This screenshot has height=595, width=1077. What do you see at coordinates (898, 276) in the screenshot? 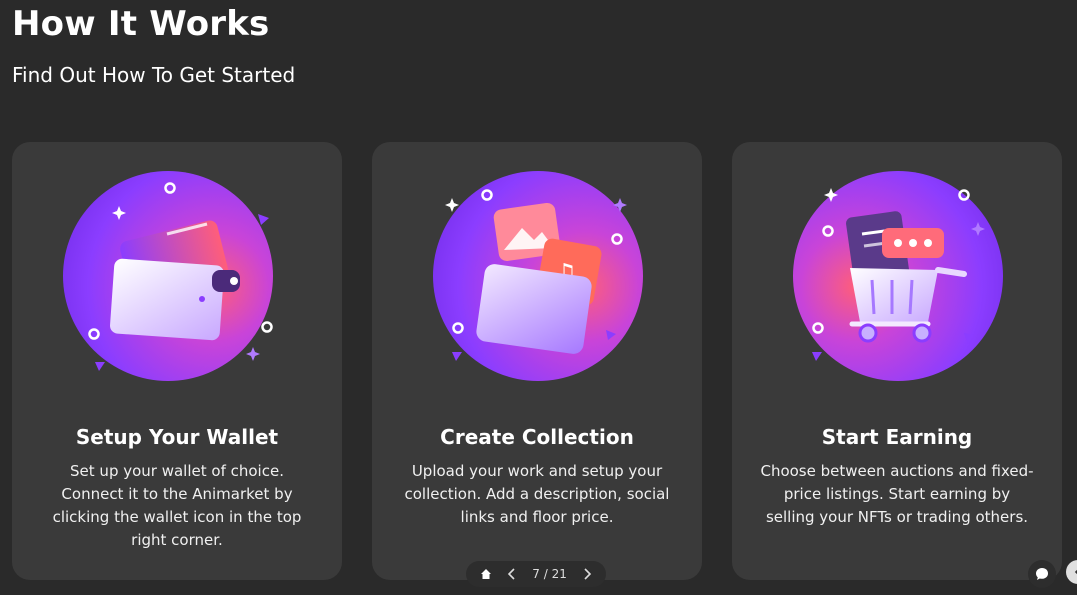
I see `shopping-cart-icon` at bounding box center [898, 276].